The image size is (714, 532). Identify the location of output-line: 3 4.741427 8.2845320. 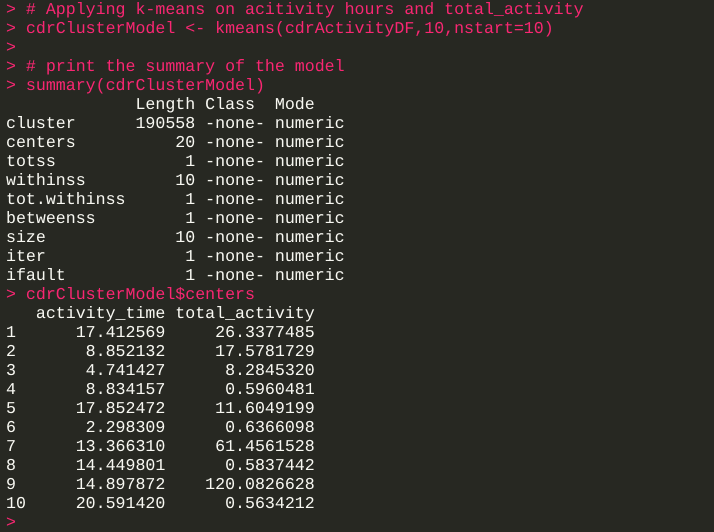
(160, 370).